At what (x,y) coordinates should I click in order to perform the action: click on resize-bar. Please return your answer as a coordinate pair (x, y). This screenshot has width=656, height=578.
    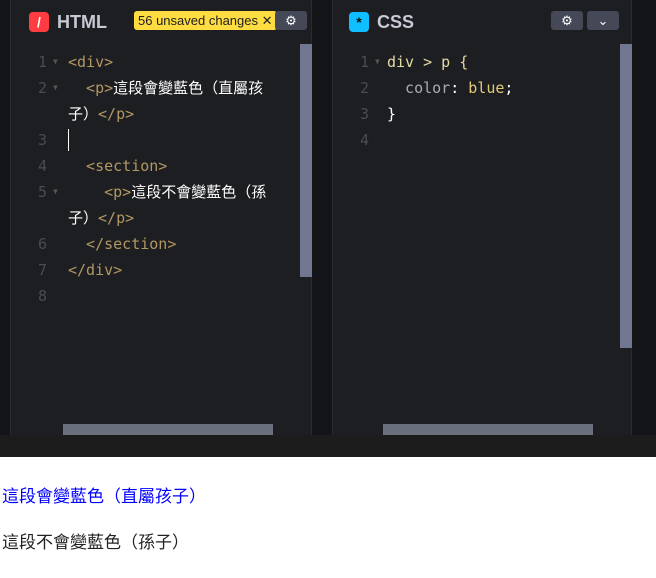
    Looking at the image, I should click on (328, 446).